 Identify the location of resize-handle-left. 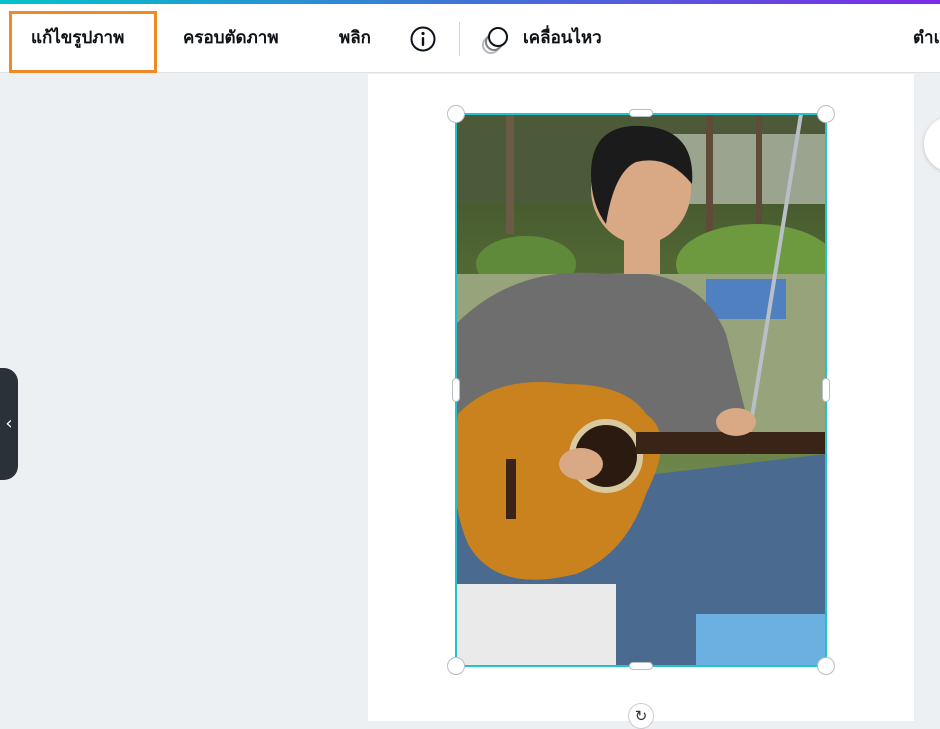
(456, 390).